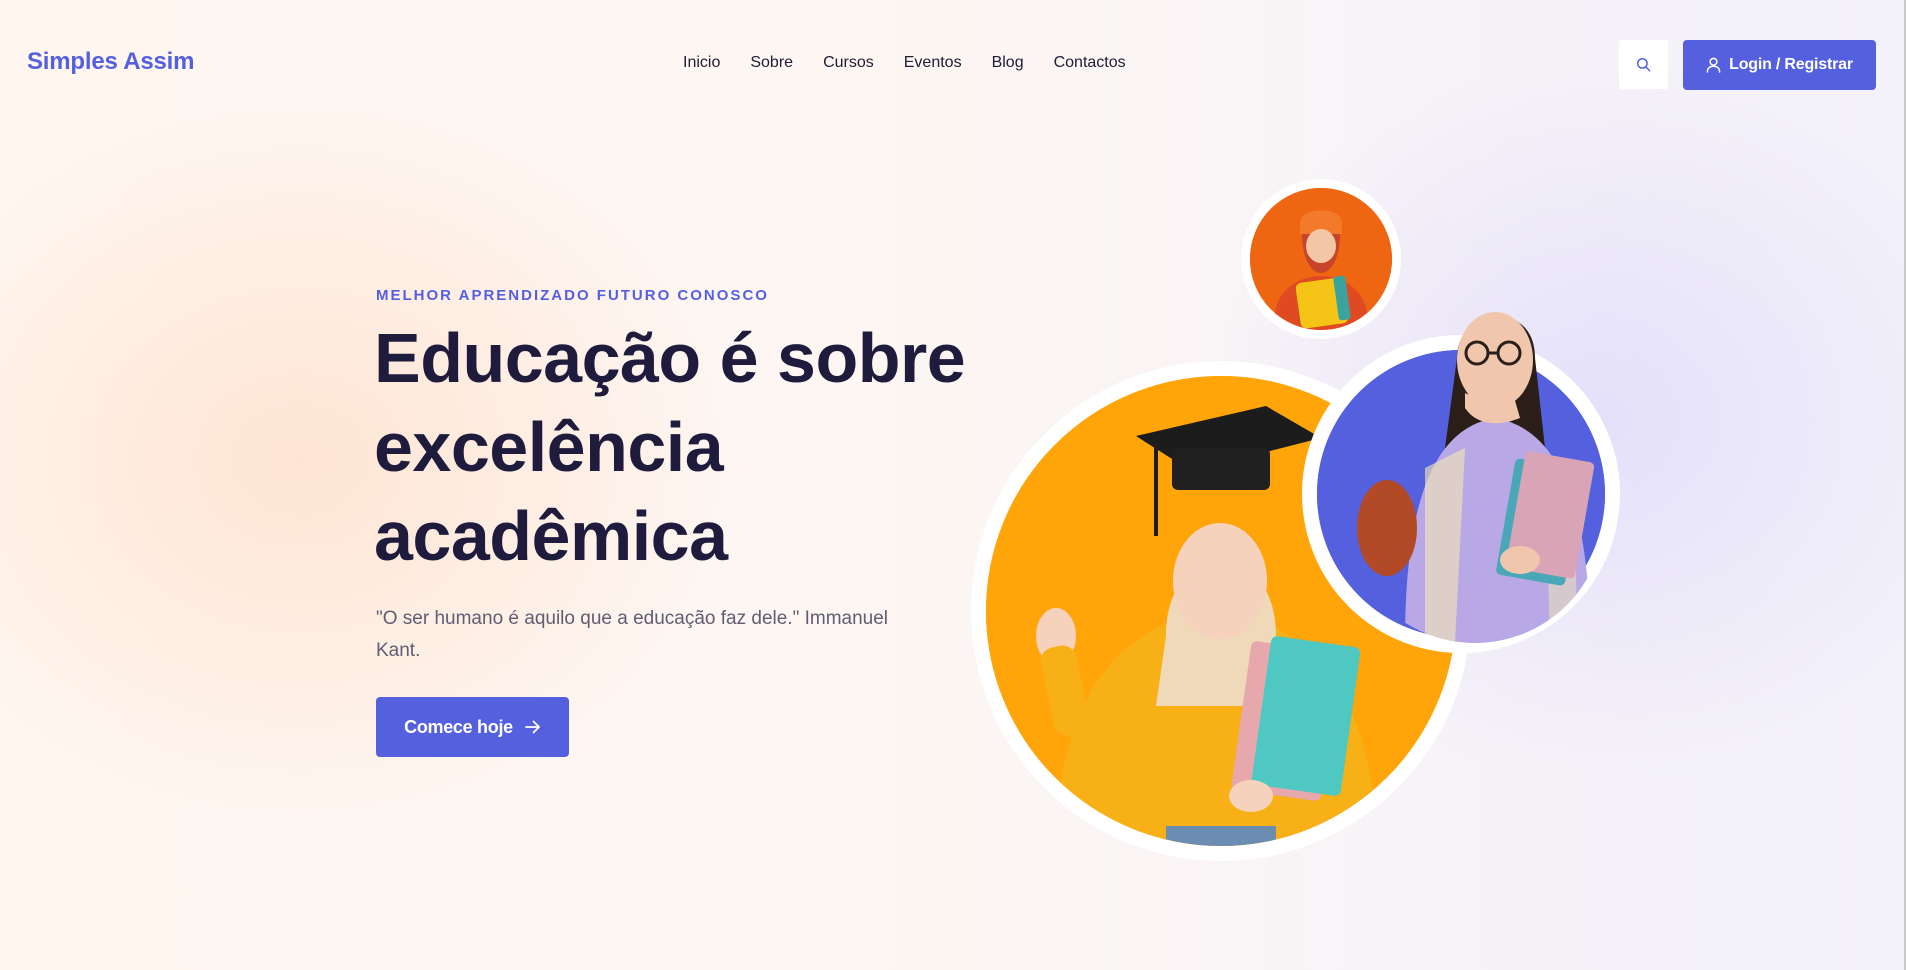  I want to click on nav-item-contactos: Contactos, so click(1090, 63).